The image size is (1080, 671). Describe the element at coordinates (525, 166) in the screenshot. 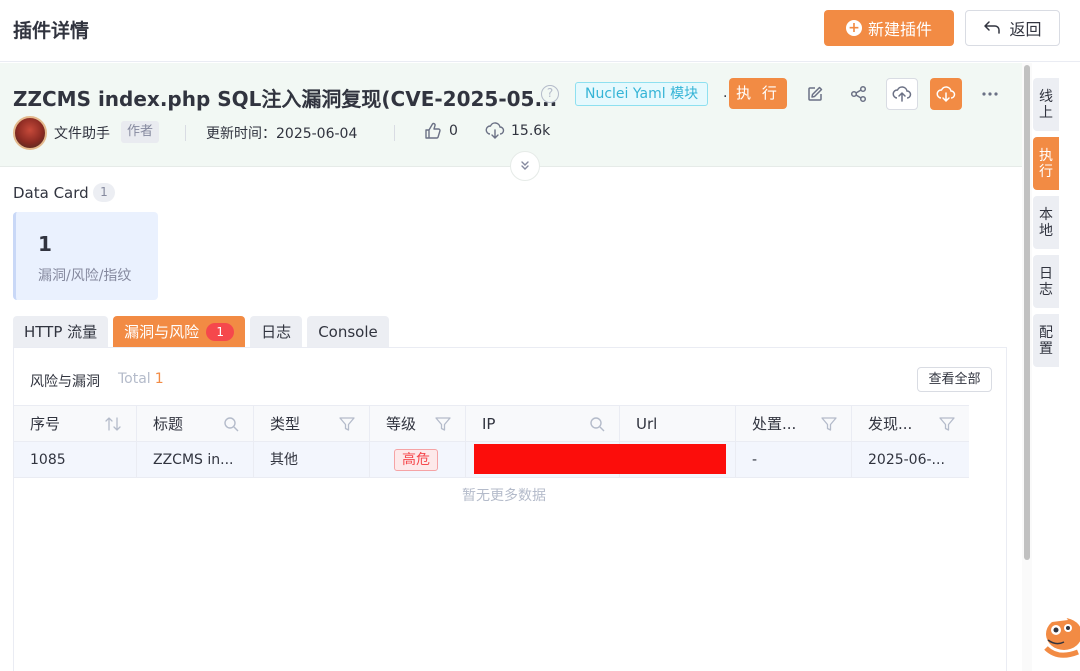

I see `chevrons-down-icon` at that location.